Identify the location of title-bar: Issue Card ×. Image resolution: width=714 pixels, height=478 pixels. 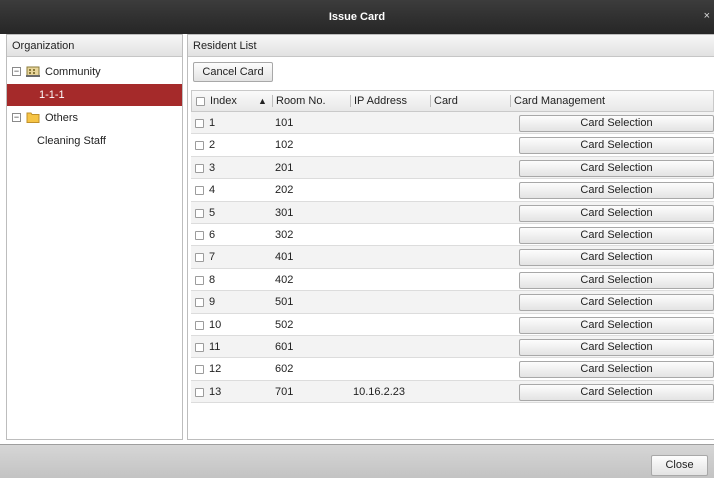
(357, 17).